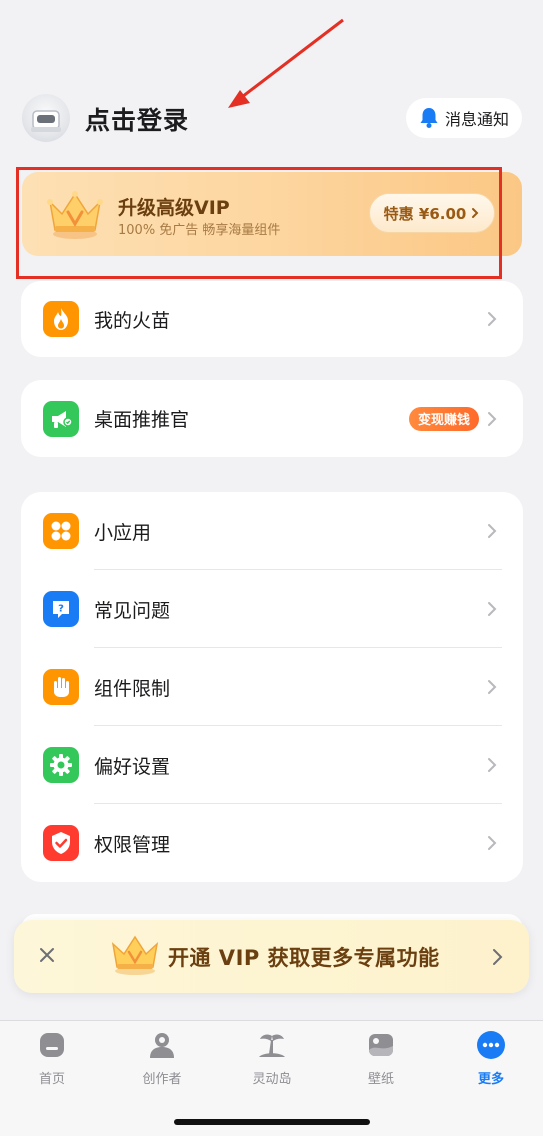 Image resolution: width=543 pixels, height=1136 pixels. I want to click on tab-home: 首页, so click(52, 1058).